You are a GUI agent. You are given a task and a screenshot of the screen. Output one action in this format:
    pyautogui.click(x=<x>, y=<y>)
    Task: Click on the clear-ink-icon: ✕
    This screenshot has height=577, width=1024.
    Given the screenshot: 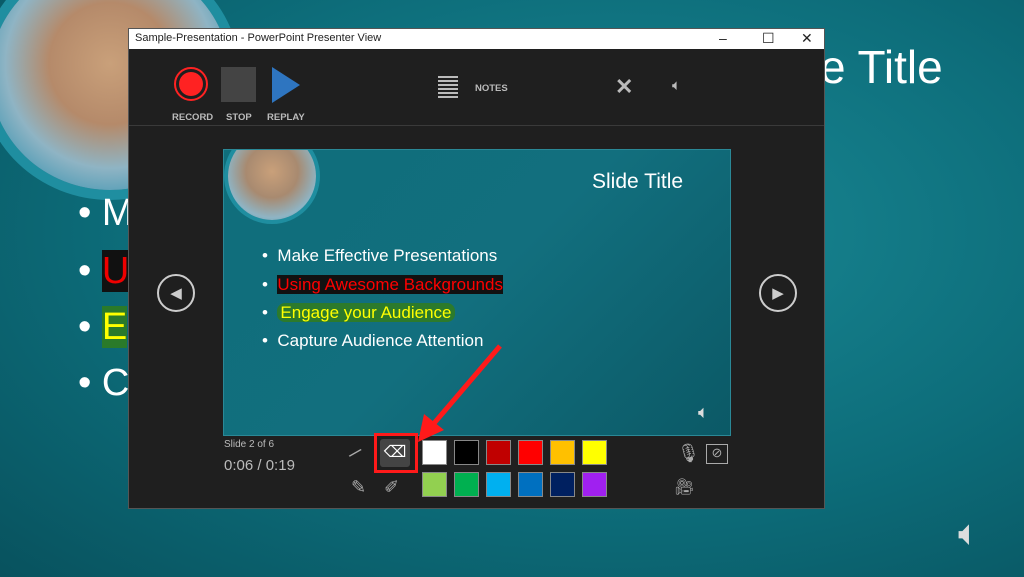 What is the action you would take?
    pyautogui.click(x=624, y=87)
    